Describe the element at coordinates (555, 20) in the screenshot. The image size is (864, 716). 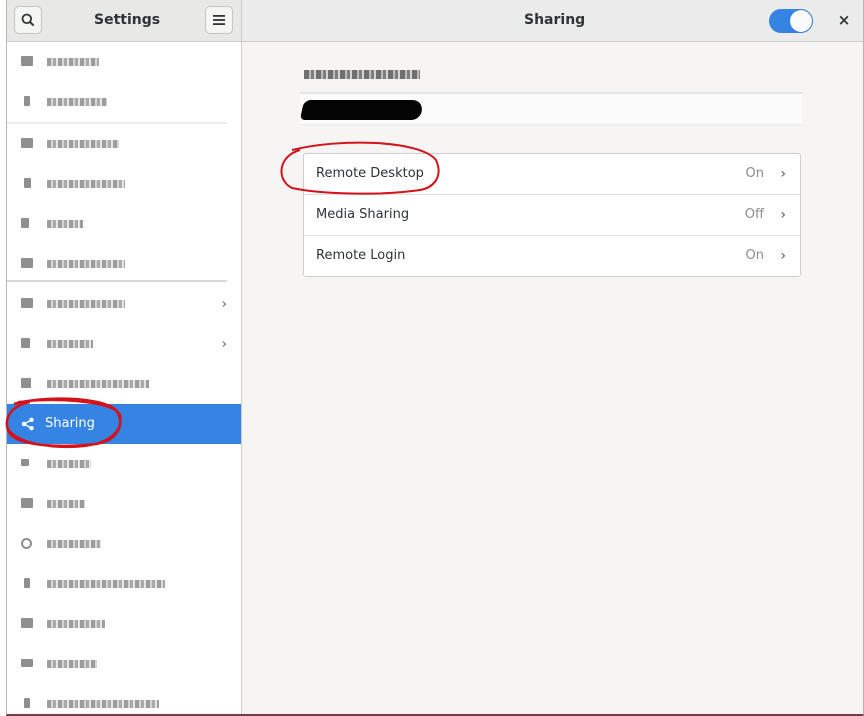
I see `page-title: Sharing` at that location.